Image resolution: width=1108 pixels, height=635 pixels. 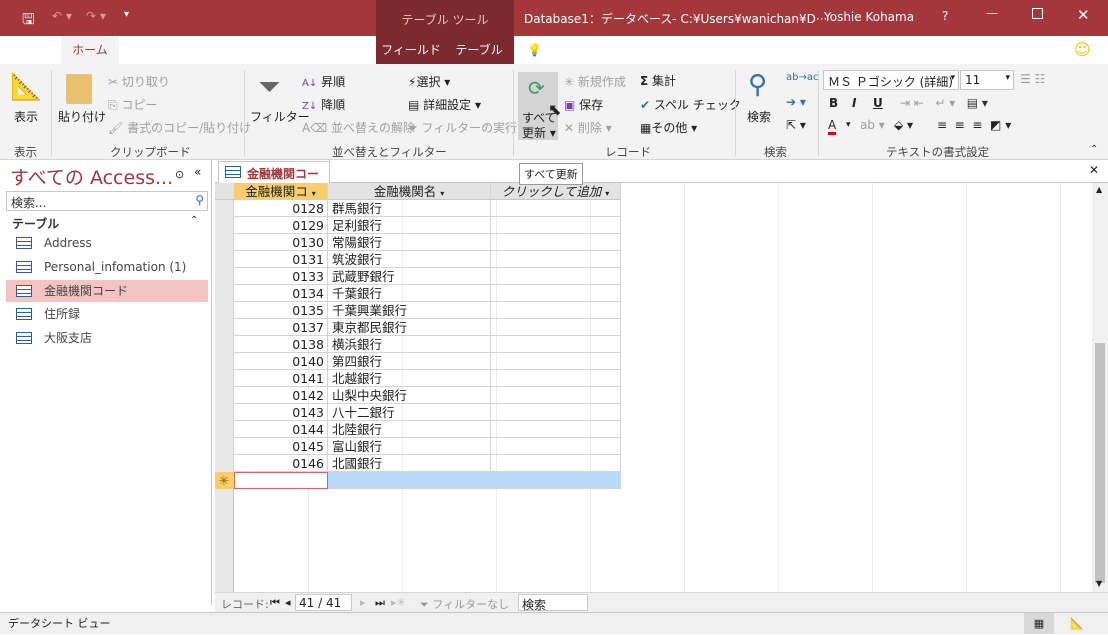 I want to click on cell-code: 0140, so click(x=281, y=361).